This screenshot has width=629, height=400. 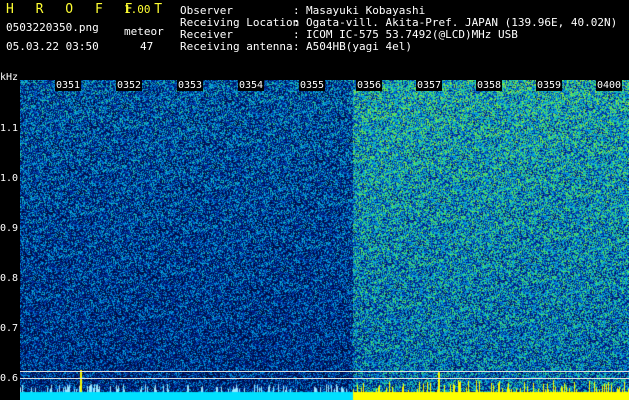 I want to click on meteor-counter-value: 47, so click(x=147, y=46).